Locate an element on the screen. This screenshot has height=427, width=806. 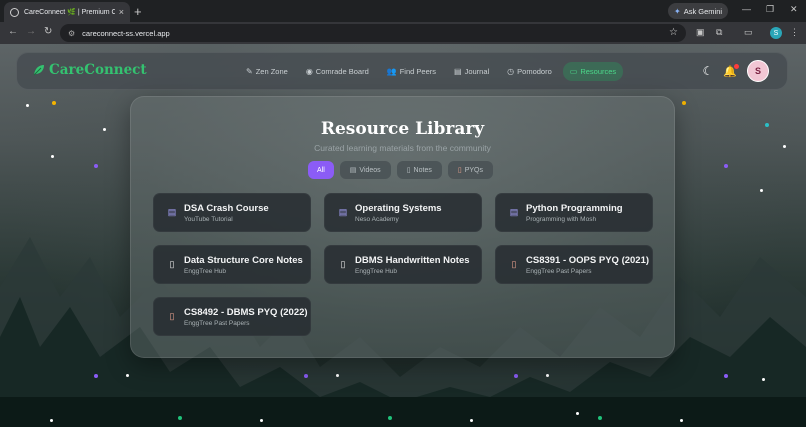
resource-title: CS8391 - OOPS PYQ (2021) is located at coordinates (588, 260).